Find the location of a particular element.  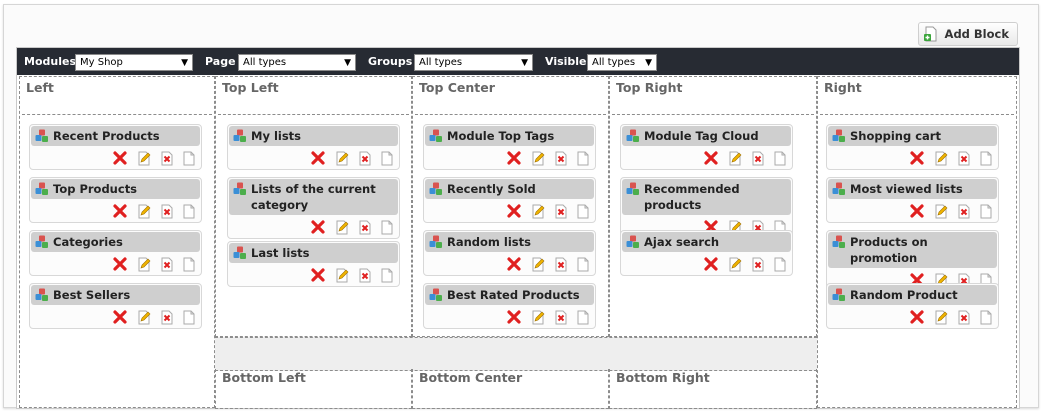

module-block-header: Shopping cart is located at coordinates (912, 136).